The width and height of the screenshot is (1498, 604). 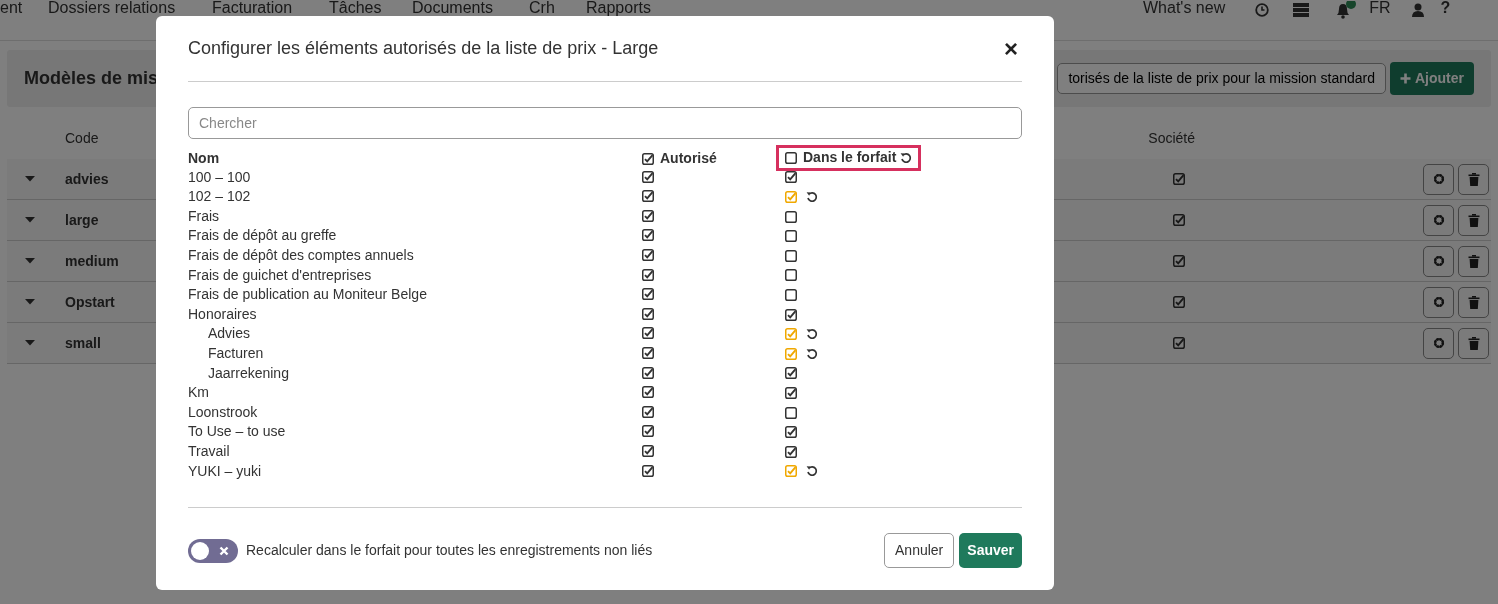 What do you see at coordinates (220, 197) in the screenshot?
I see `item-name: 102 – 102` at bounding box center [220, 197].